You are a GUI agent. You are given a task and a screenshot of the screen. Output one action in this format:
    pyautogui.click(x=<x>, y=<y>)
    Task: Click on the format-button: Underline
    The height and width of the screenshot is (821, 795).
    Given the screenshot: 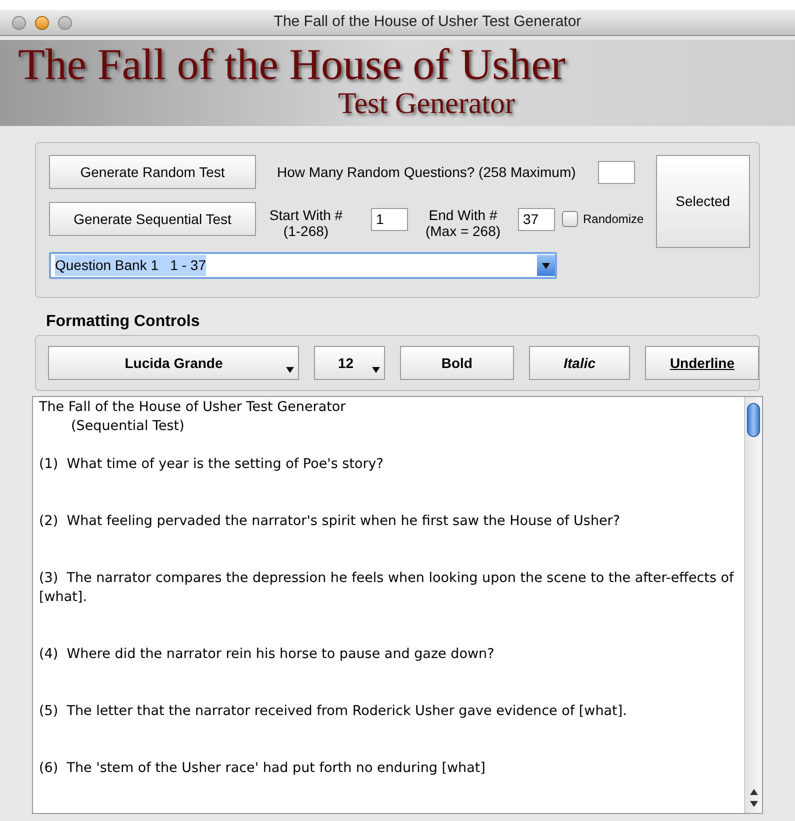 What is the action you would take?
    pyautogui.click(x=702, y=363)
    